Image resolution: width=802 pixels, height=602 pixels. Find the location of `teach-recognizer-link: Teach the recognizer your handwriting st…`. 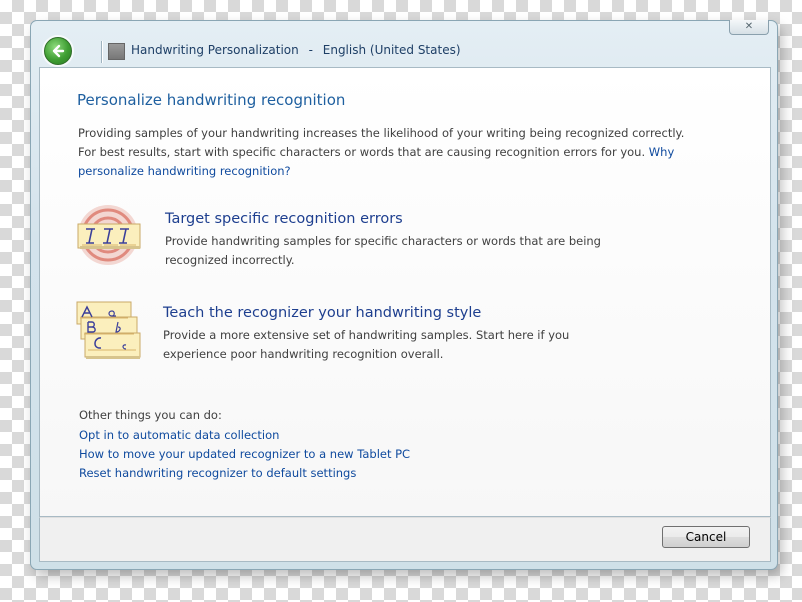

teach-recognizer-link: Teach the recognizer your handwriting st… is located at coordinates (322, 313).